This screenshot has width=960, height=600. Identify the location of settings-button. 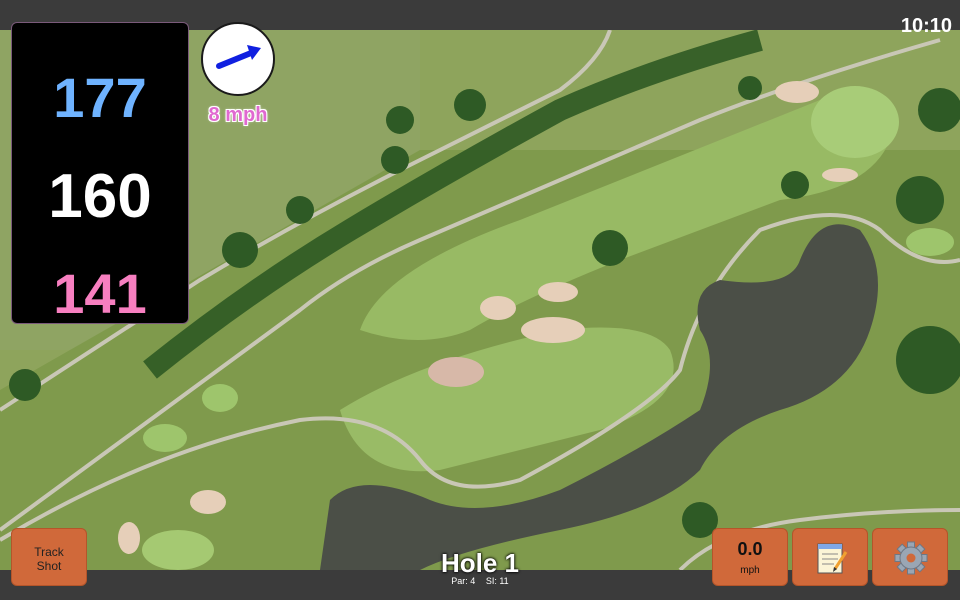
(910, 557).